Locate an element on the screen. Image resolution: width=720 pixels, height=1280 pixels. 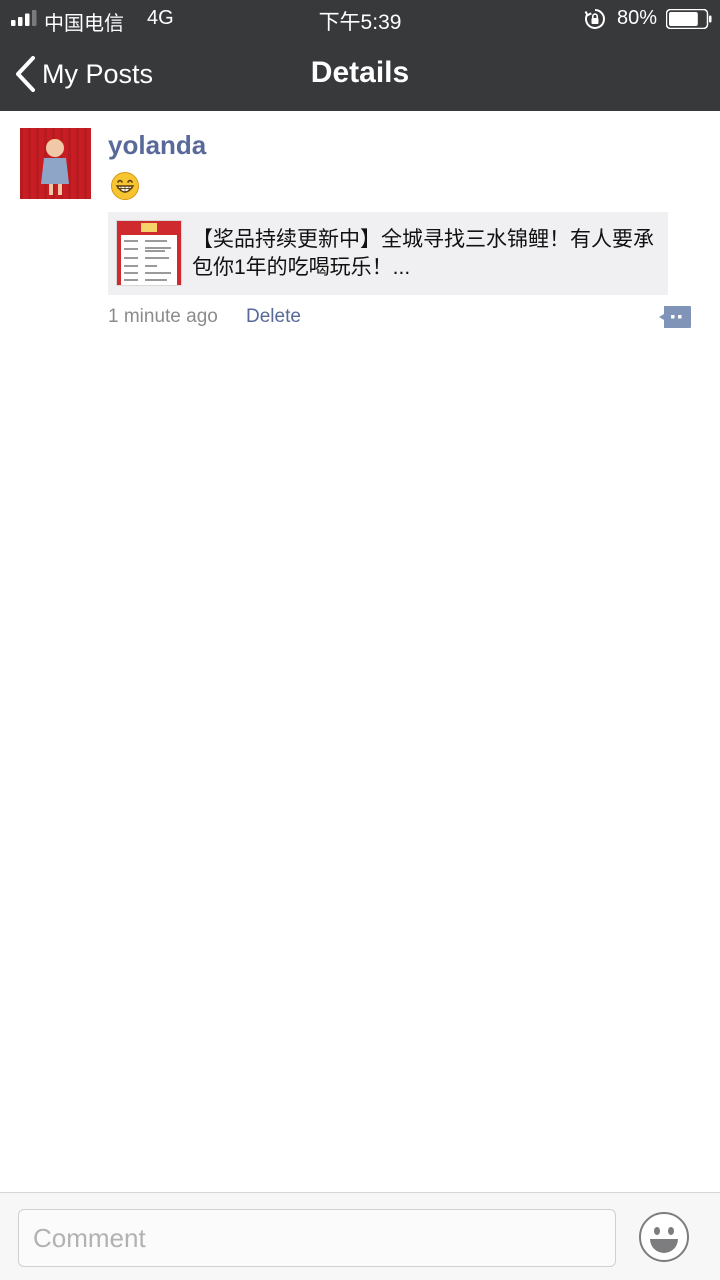
page-title: Details is located at coordinates (360, 72).